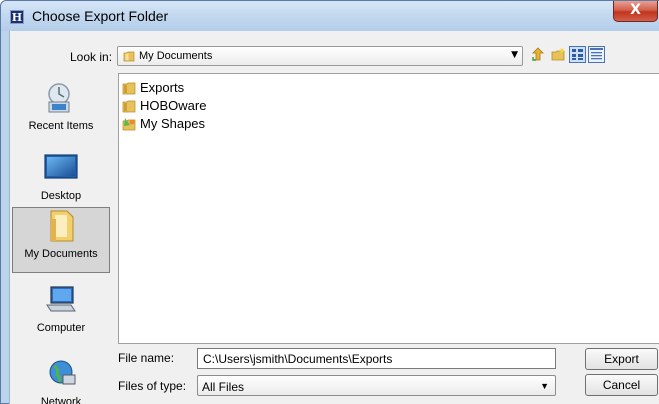  What do you see at coordinates (91, 57) in the screenshot?
I see `look-in-label: Look in:` at bounding box center [91, 57].